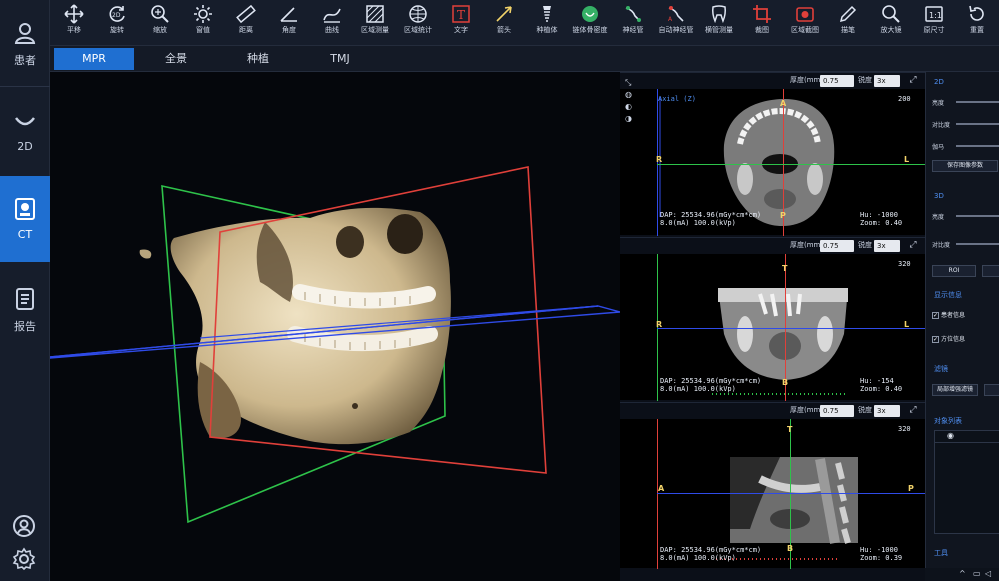 This screenshot has width=999, height=581. Describe the element at coordinates (881, 223) in the screenshot. I see `zoom-readout: Zoom: 0.40` at that location.